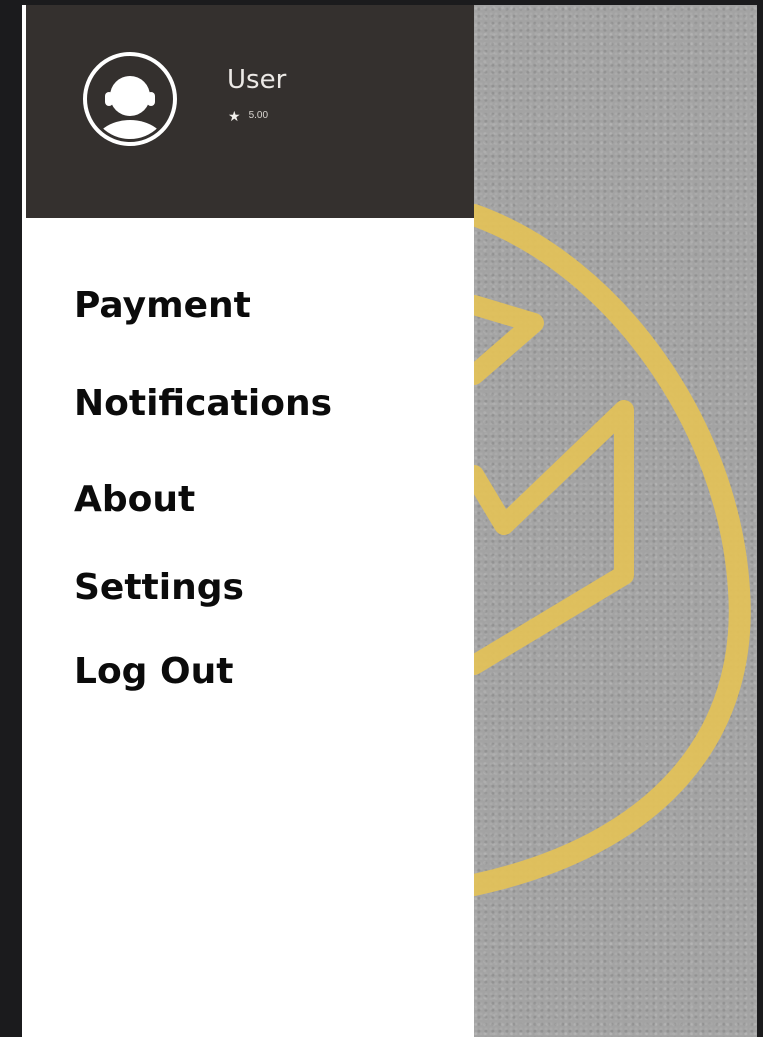 This screenshot has height=1037, width=763. Describe the element at coordinates (153, 672) in the screenshot. I see `menu-item-log-out: Log Out` at that location.